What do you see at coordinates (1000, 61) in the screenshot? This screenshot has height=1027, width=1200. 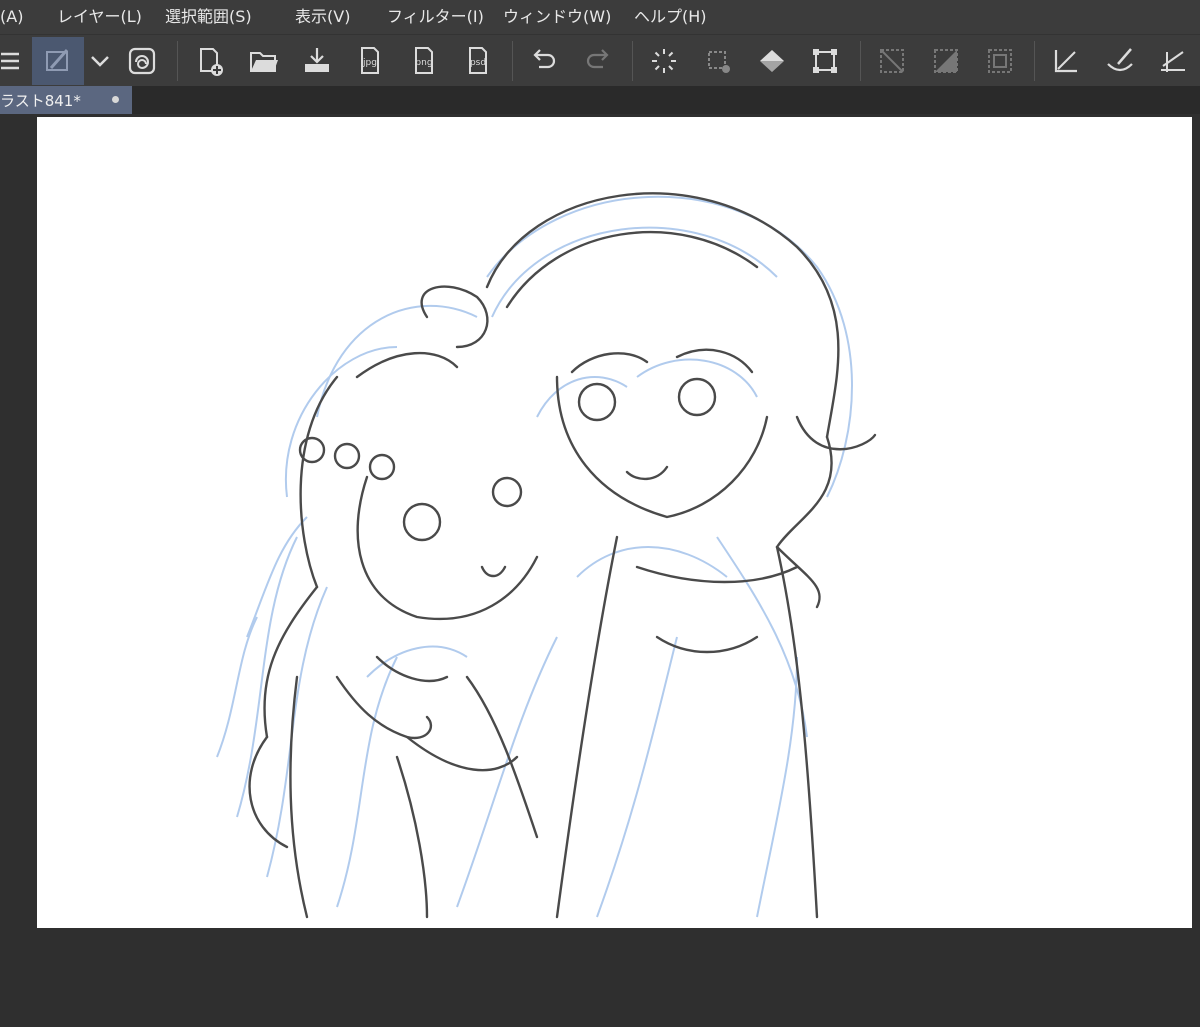 I see `selection-border-icon` at bounding box center [1000, 61].